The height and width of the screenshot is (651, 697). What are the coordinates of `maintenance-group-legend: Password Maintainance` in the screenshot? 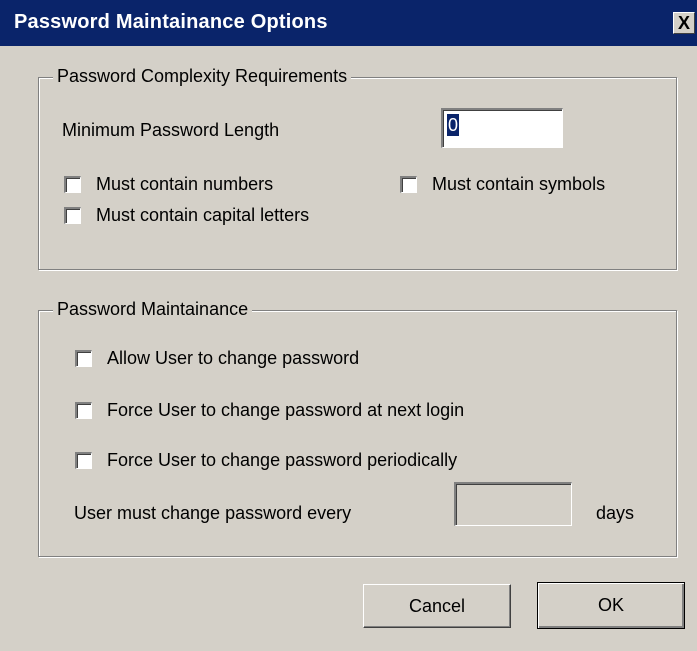 It's located at (153, 309).